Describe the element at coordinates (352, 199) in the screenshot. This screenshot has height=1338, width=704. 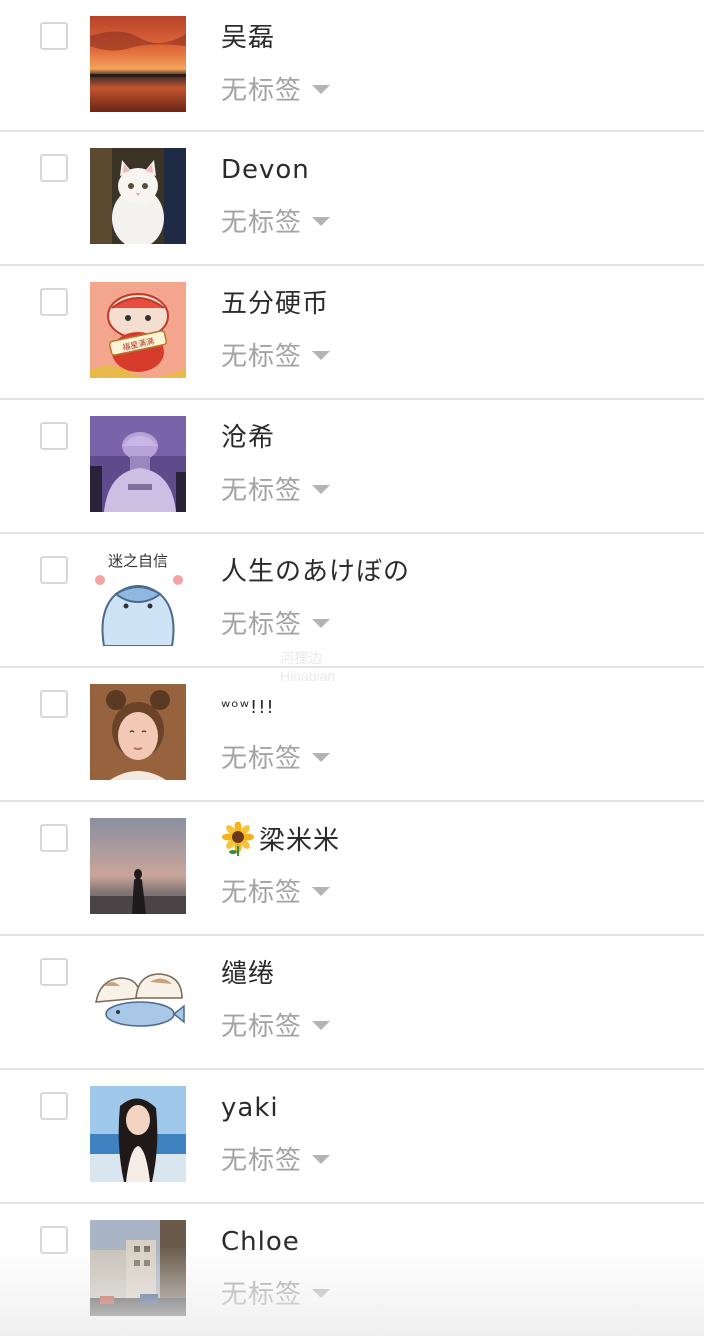
I see `contact-row: Devon 无标签` at that location.